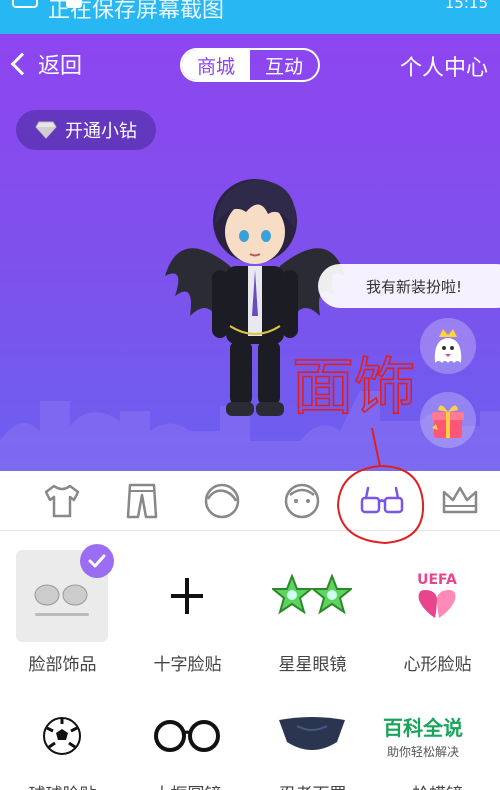 The image size is (500, 790). I want to click on vip-label: 开通小钻, so click(101, 131).